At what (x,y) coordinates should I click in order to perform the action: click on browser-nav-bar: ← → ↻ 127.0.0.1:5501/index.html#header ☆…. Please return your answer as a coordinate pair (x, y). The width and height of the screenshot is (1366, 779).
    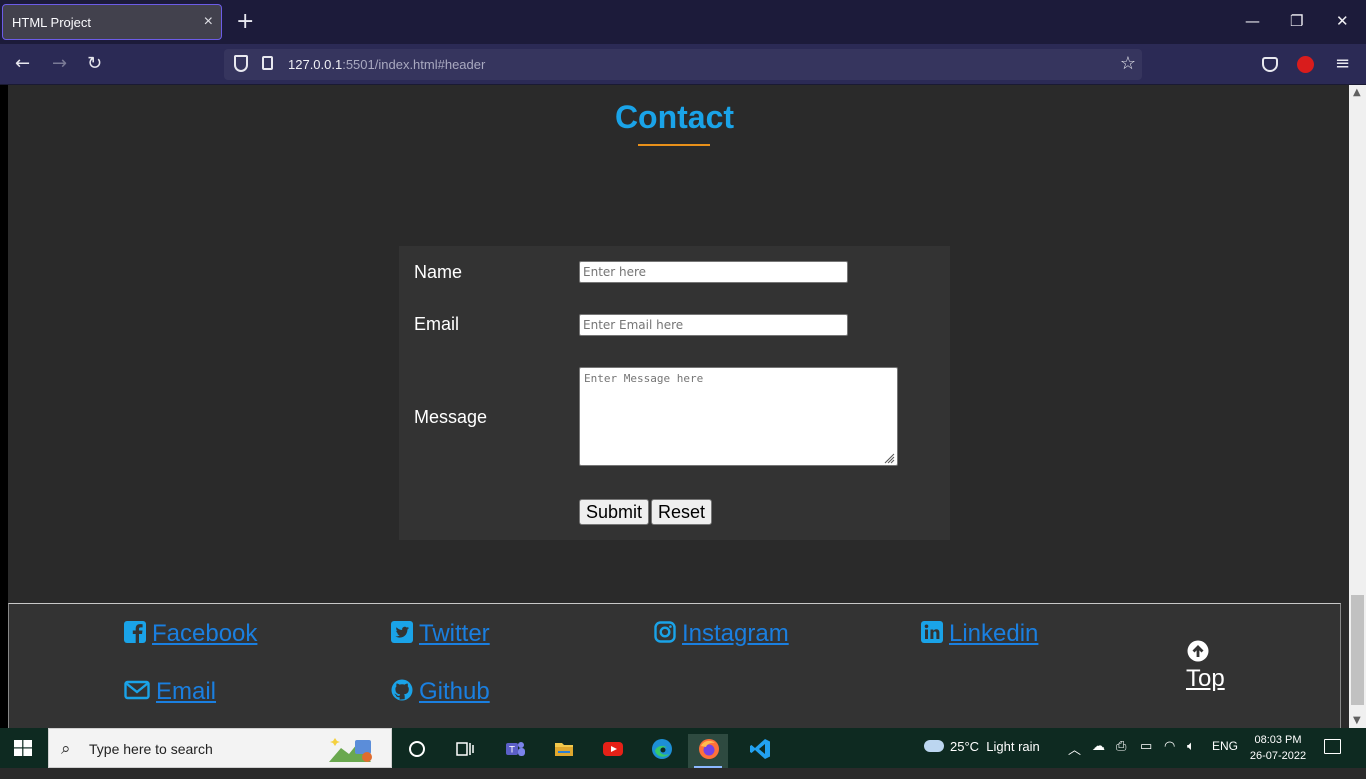
    Looking at the image, I should click on (683, 64).